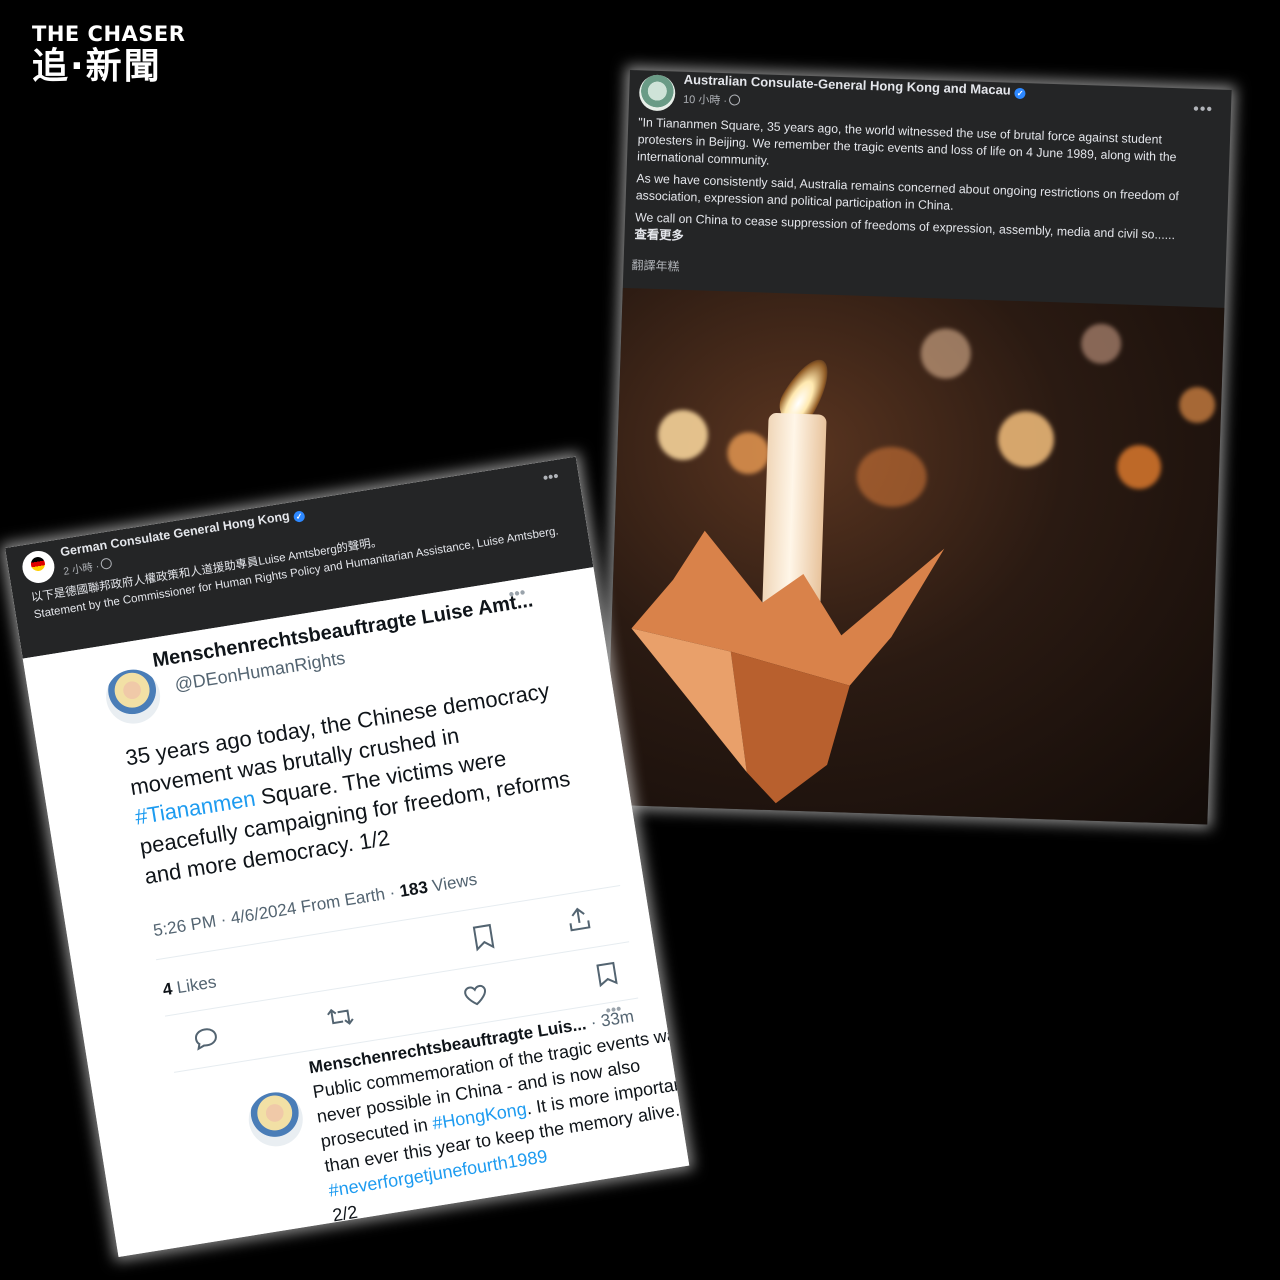  I want to click on german-flag-icon, so click(37, 564).